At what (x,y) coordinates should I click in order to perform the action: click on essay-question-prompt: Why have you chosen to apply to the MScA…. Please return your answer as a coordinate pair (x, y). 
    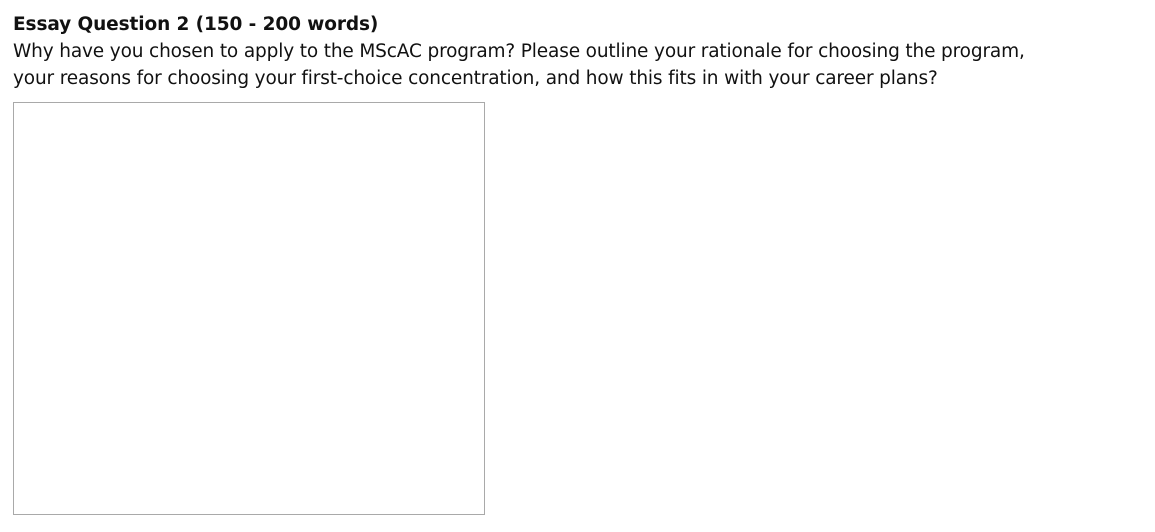
    Looking at the image, I should click on (519, 65).